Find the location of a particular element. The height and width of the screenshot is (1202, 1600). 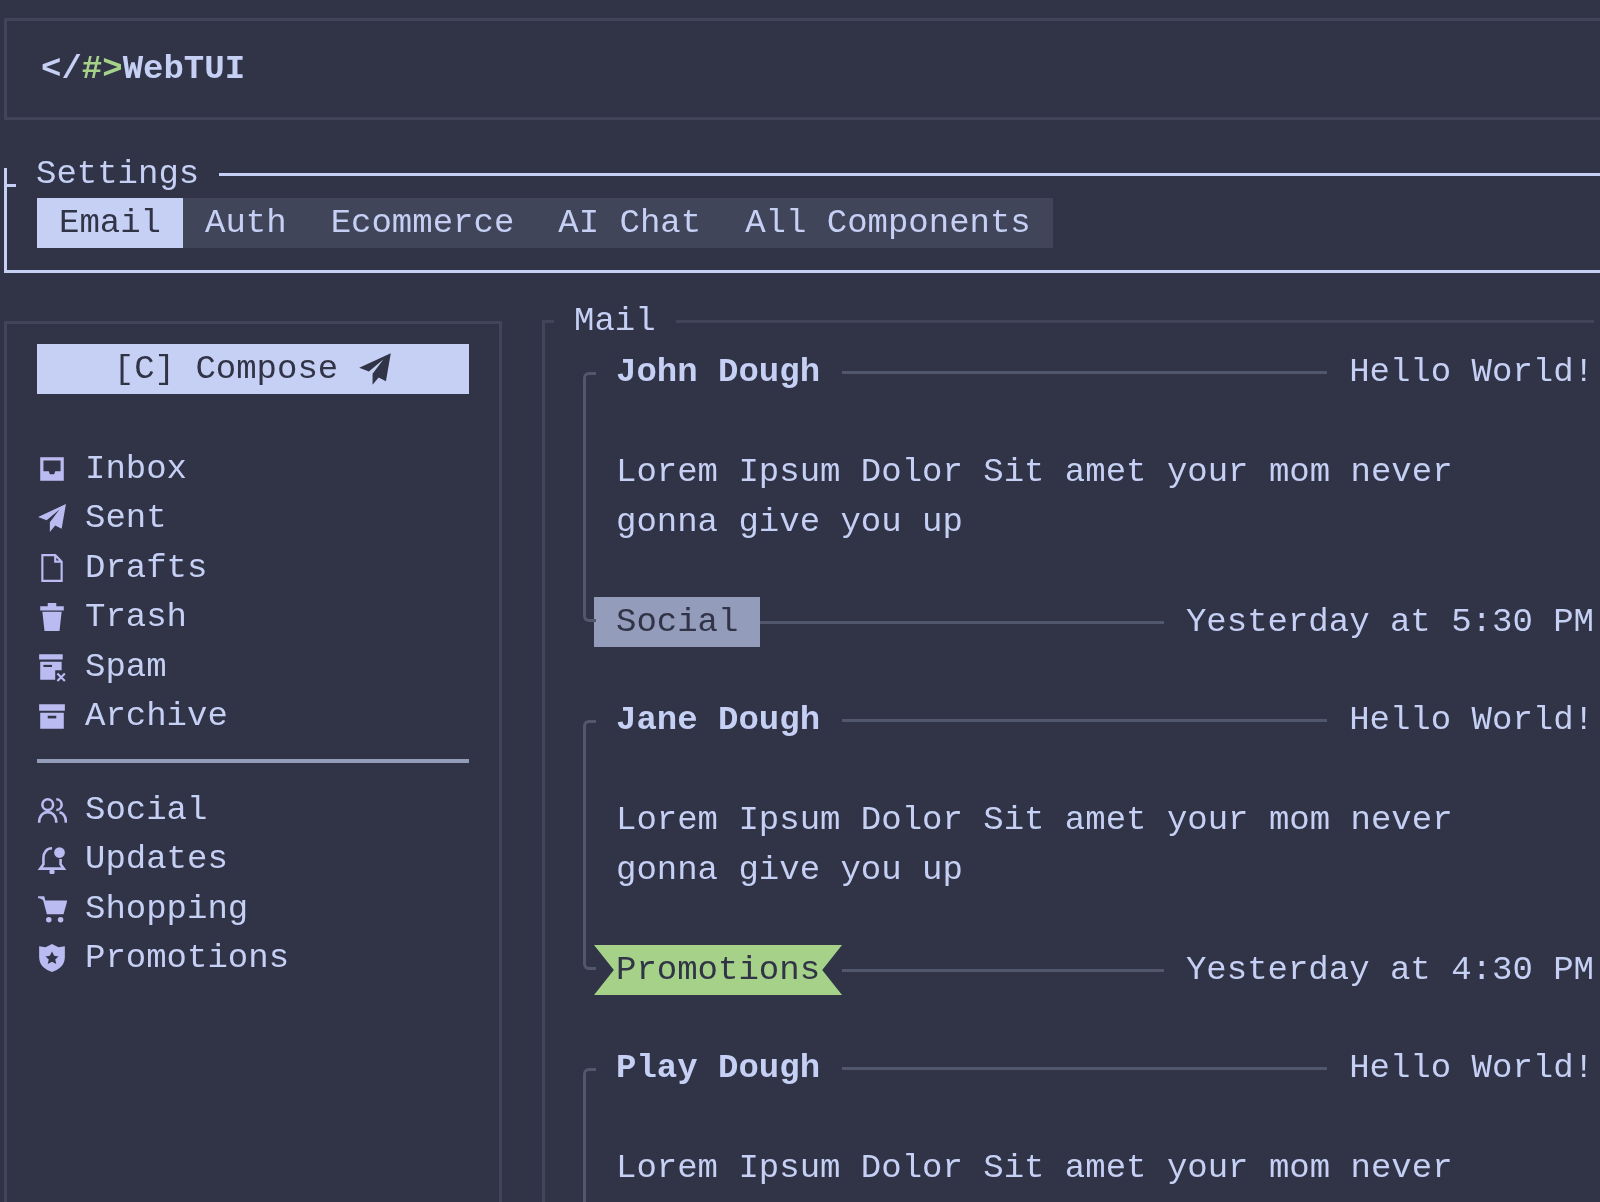

tab: AI Chat is located at coordinates (630, 223).